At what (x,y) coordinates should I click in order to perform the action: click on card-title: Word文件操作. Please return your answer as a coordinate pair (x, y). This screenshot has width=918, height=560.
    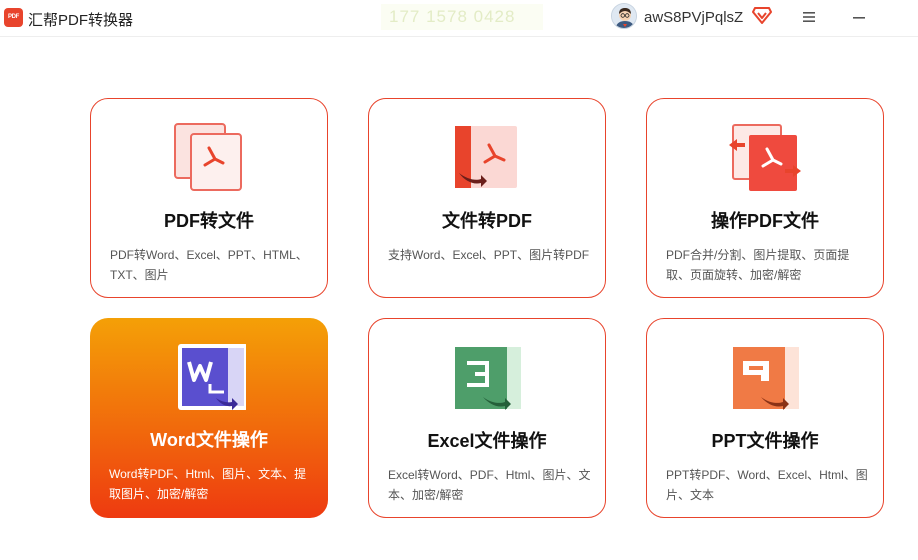
    Looking at the image, I should click on (209, 440).